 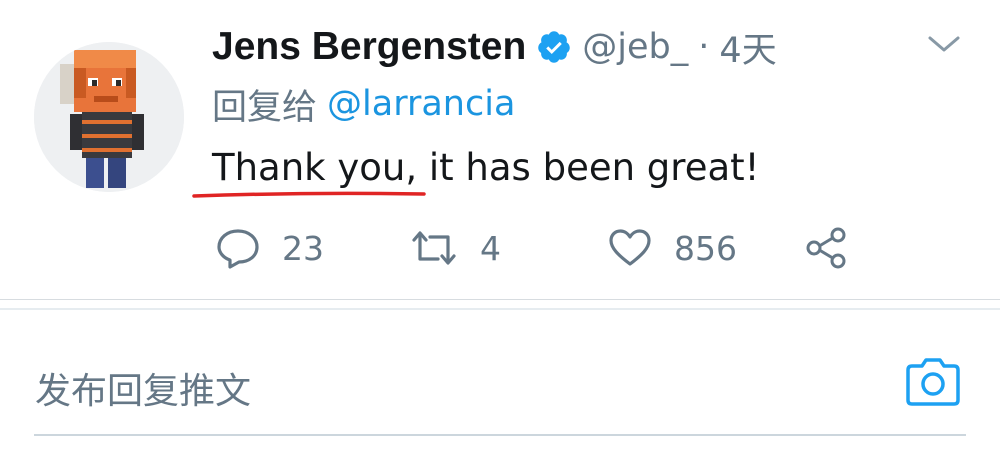 What do you see at coordinates (490, 248) in the screenshot?
I see `retweet-count: 4` at bounding box center [490, 248].